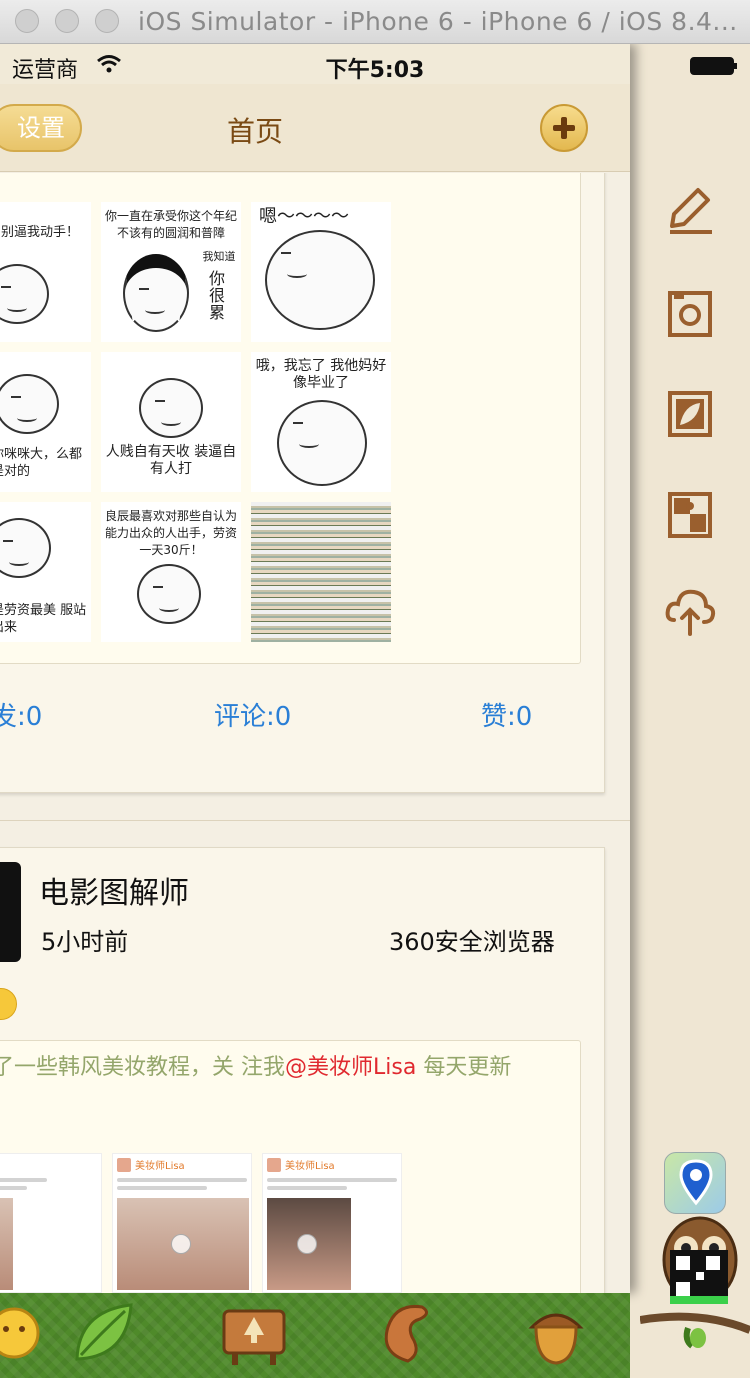 The image size is (750, 1378). What do you see at coordinates (107, 21) in the screenshot?
I see `zoom-window-button` at bounding box center [107, 21].